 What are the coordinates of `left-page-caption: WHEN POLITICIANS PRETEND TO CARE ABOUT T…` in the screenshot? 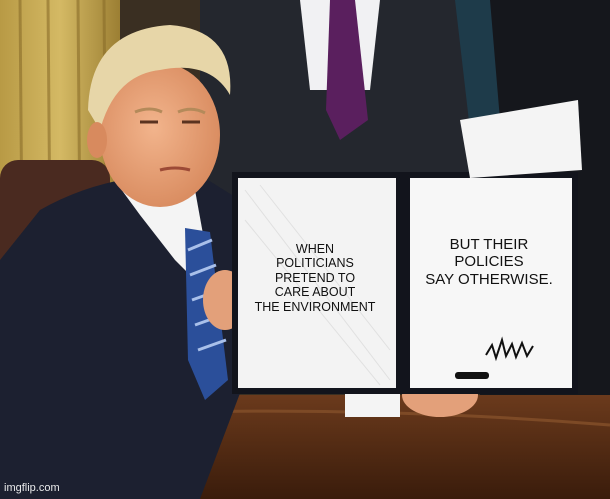 It's located at (315, 278).